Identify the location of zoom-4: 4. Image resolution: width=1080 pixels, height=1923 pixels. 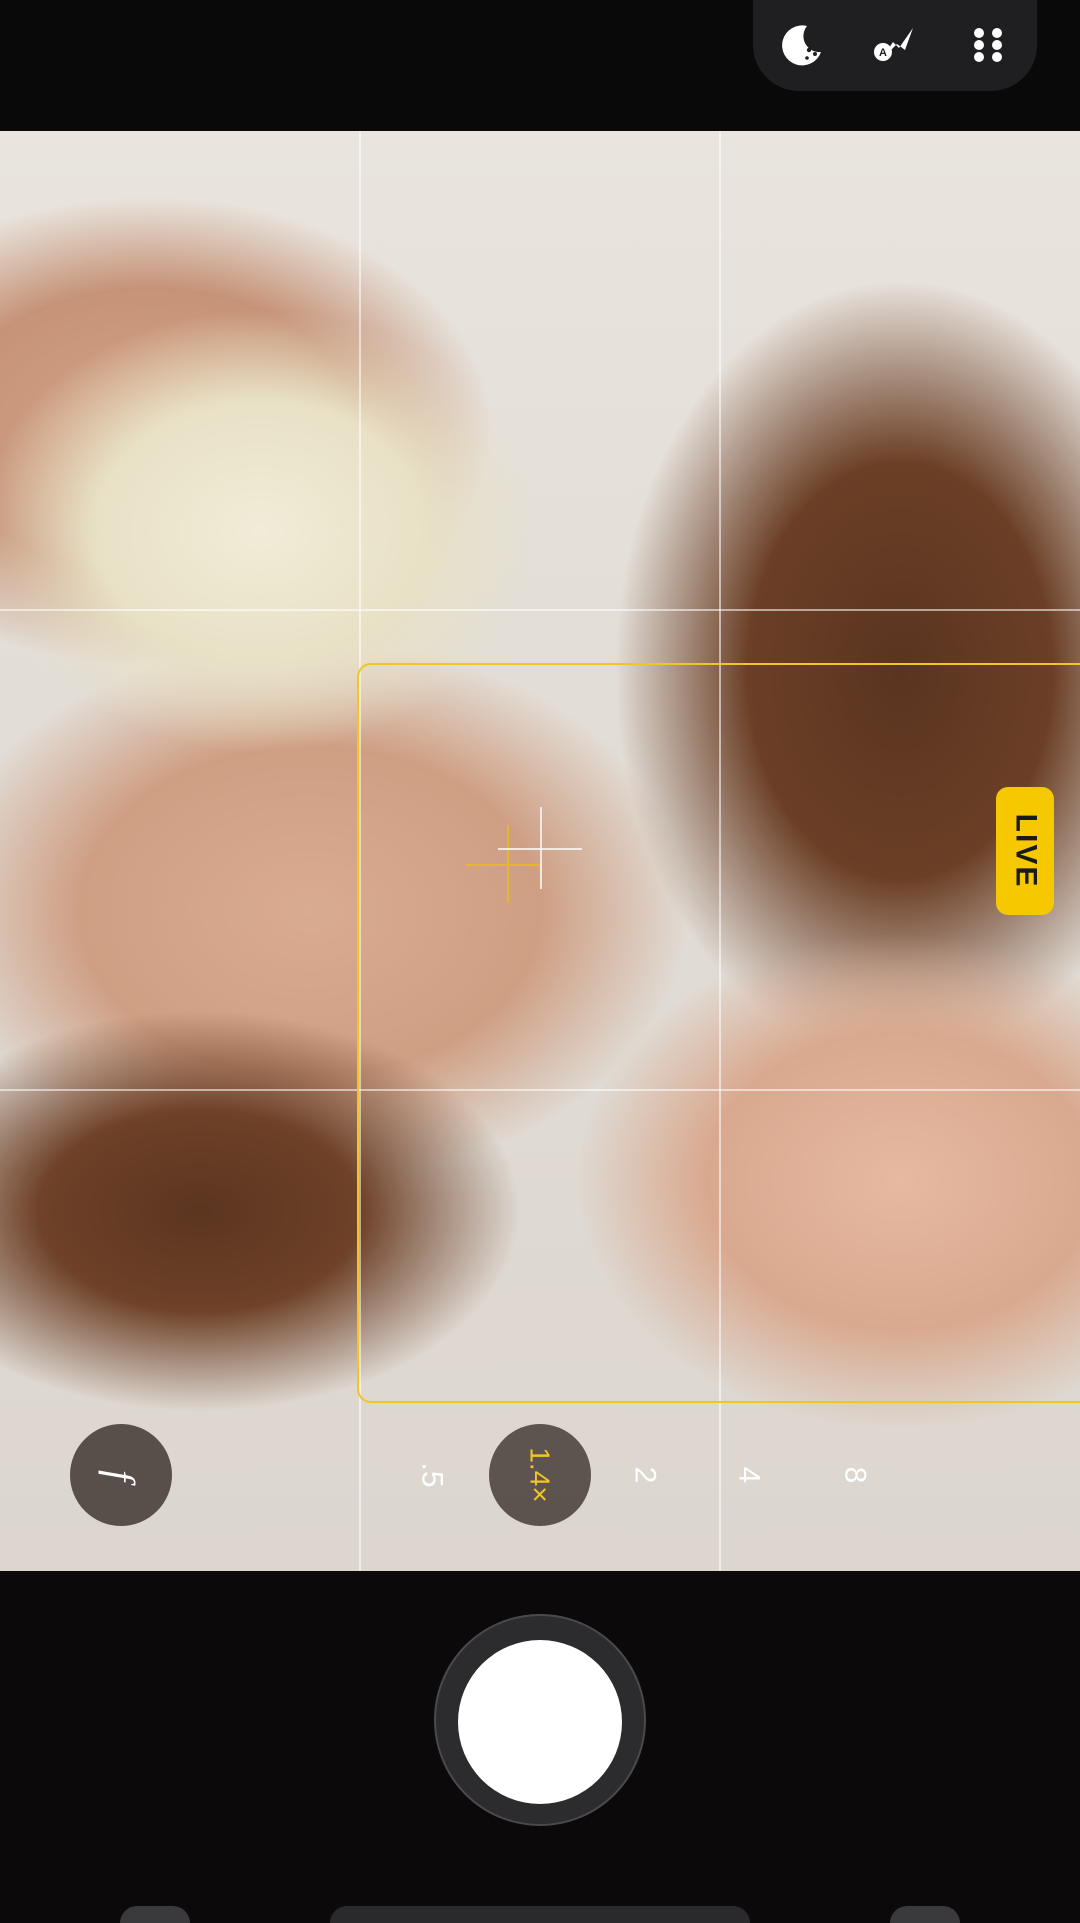
(748, 1475).